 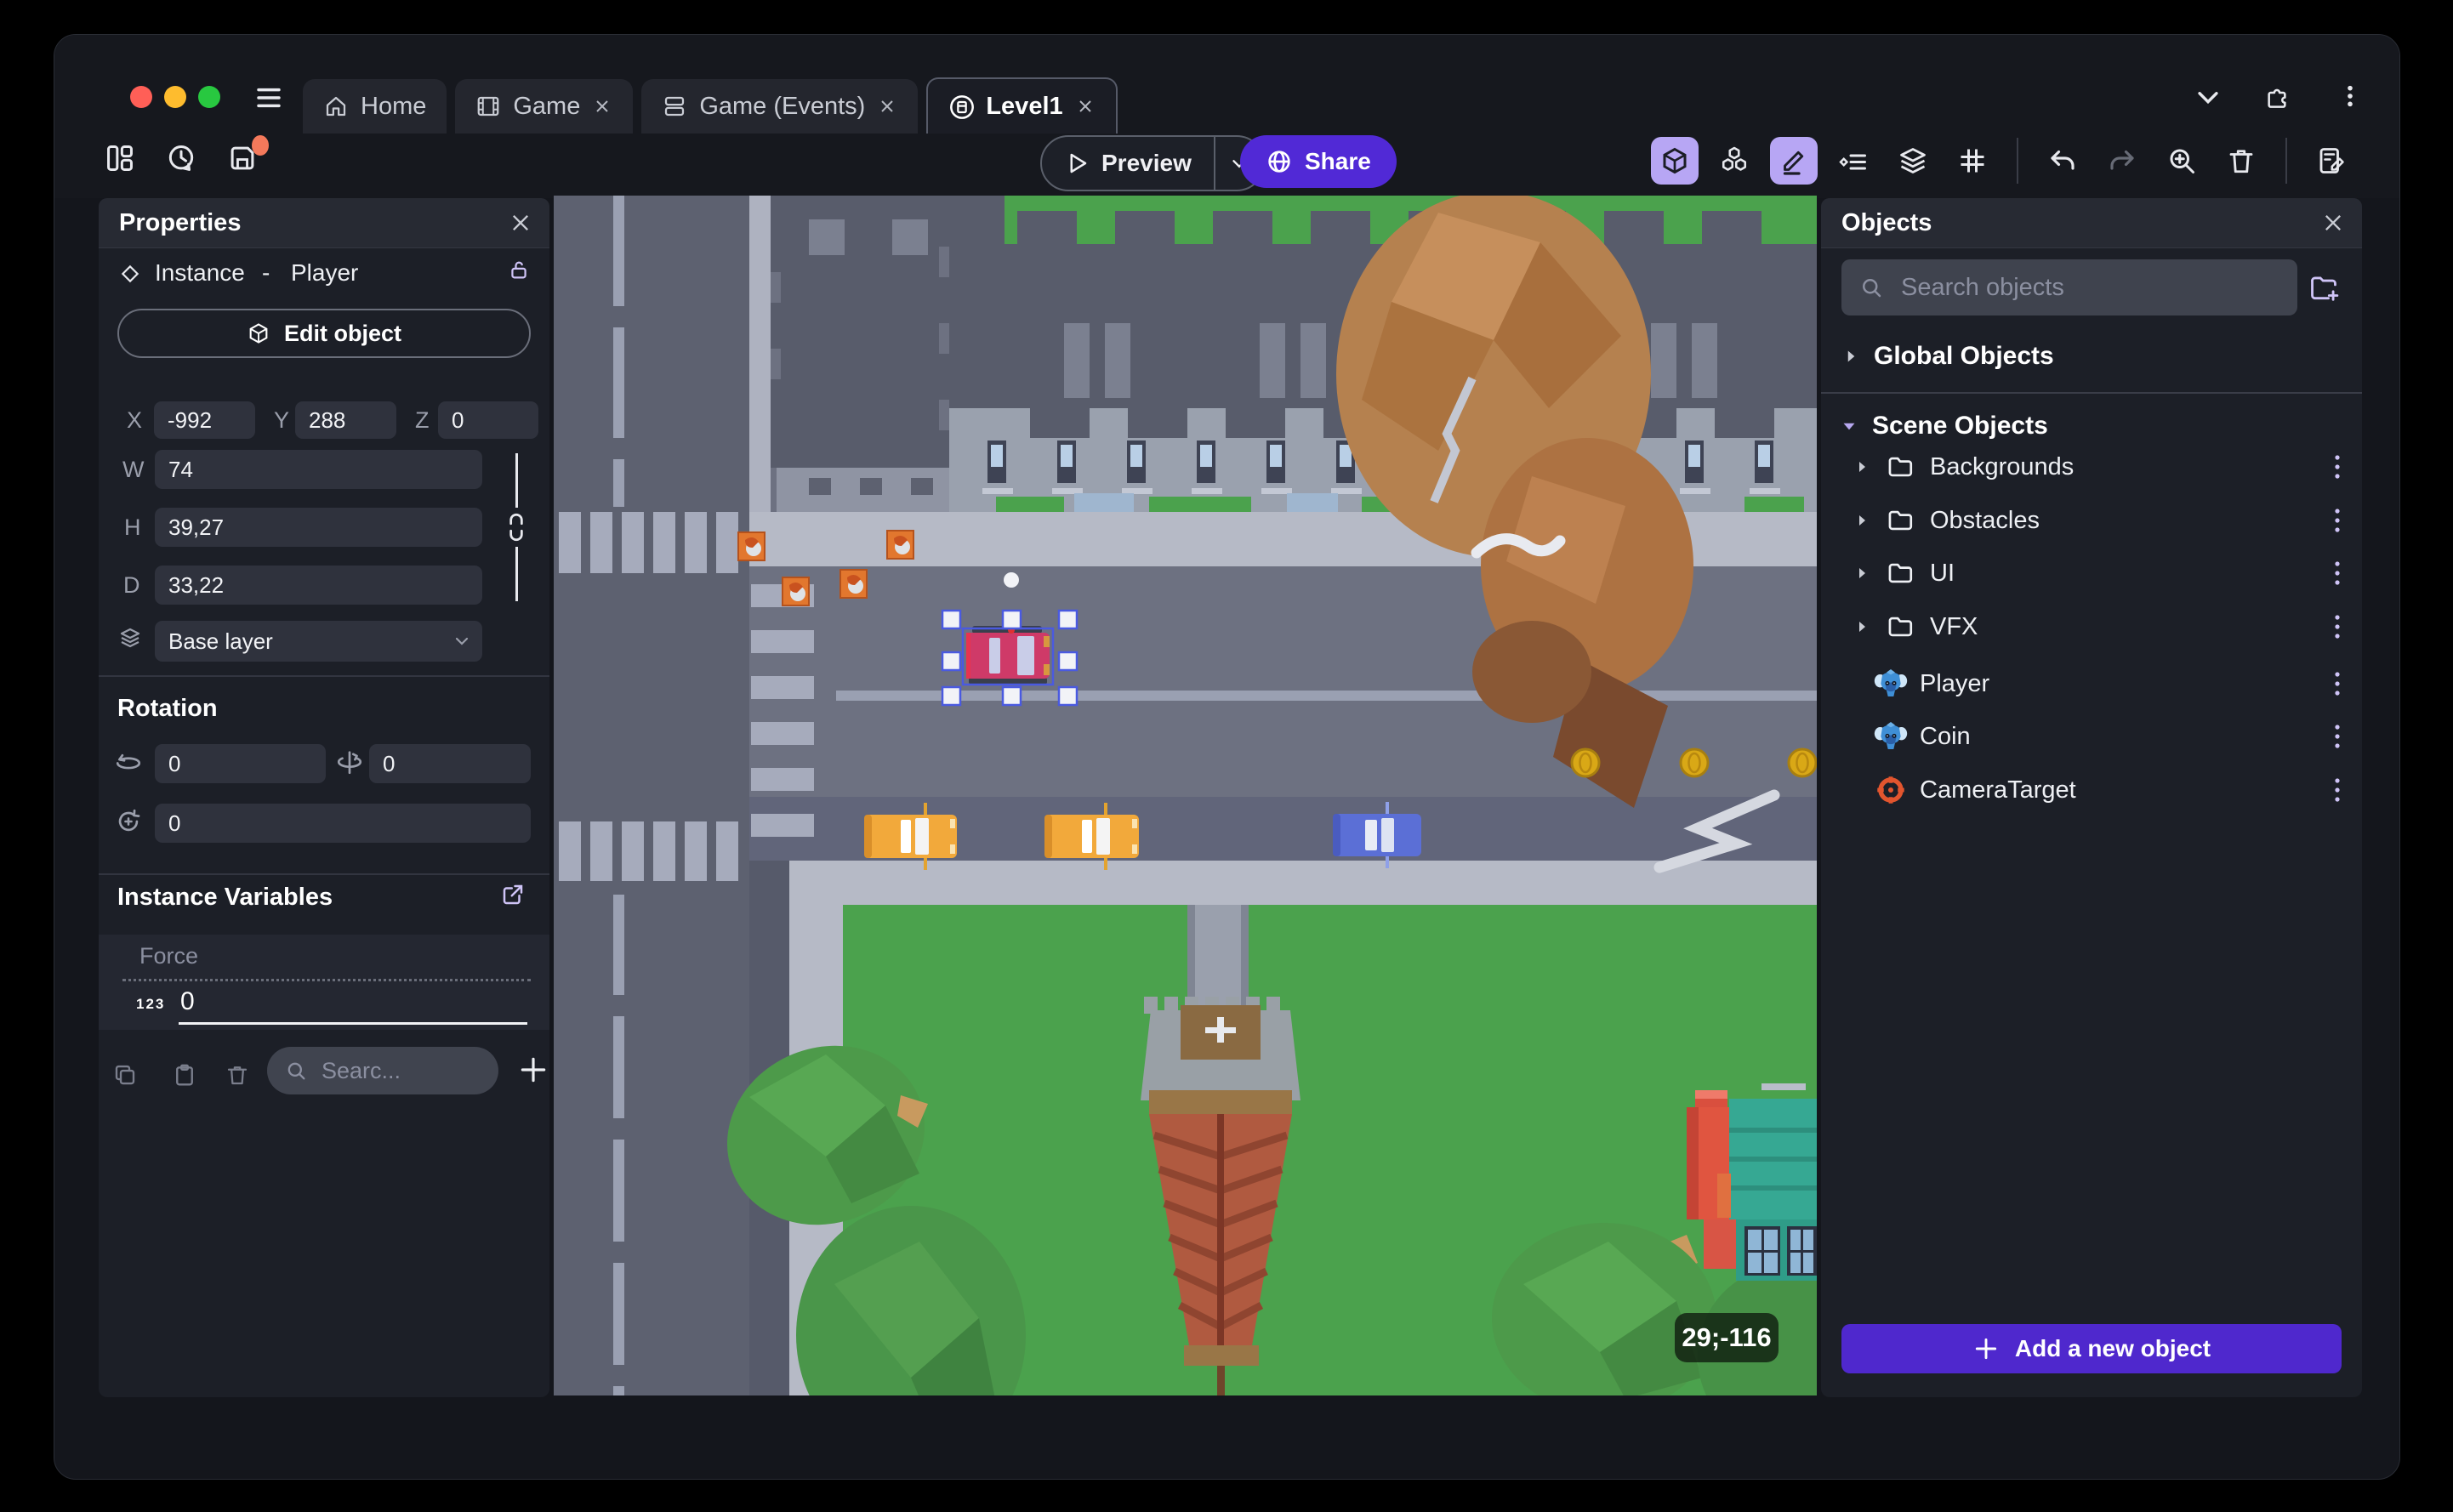 I want to click on add-variable-icon, so click(x=533, y=1070).